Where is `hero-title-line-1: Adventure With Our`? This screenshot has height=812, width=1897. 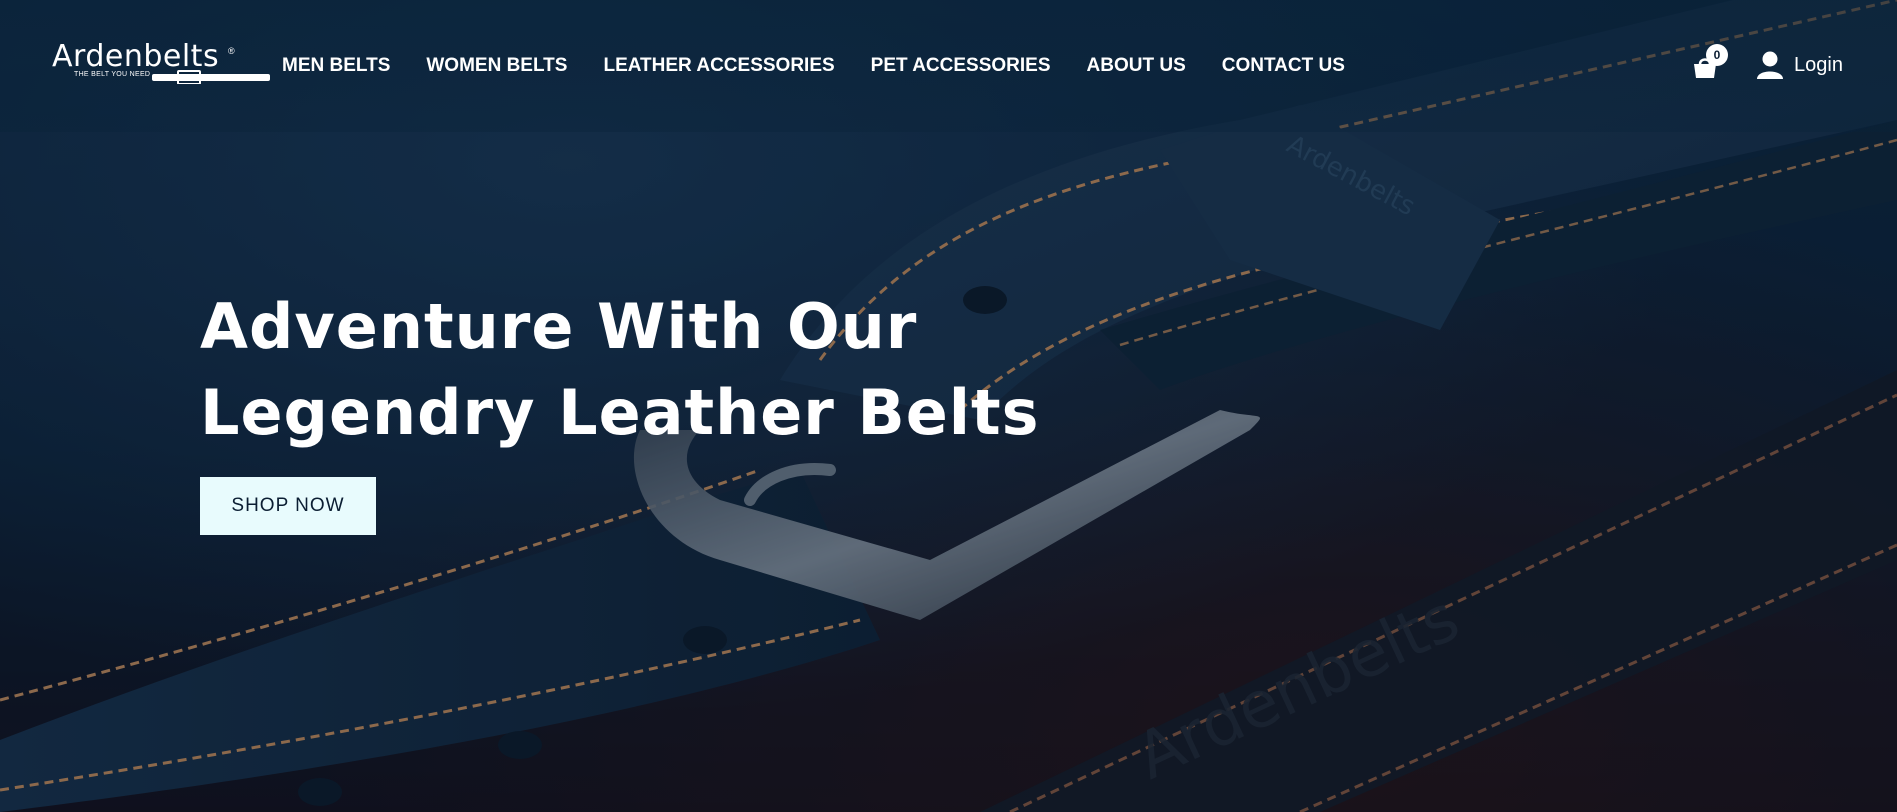
hero-title-line-1: Adventure With Our is located at coordinates (559, 326).